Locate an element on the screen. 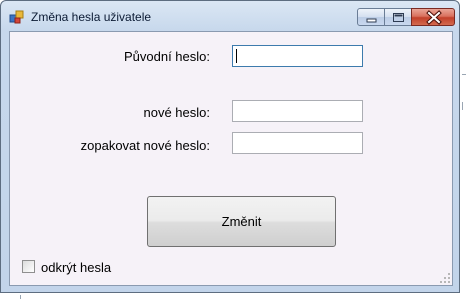  close-button is located at coordinates (433, 17).